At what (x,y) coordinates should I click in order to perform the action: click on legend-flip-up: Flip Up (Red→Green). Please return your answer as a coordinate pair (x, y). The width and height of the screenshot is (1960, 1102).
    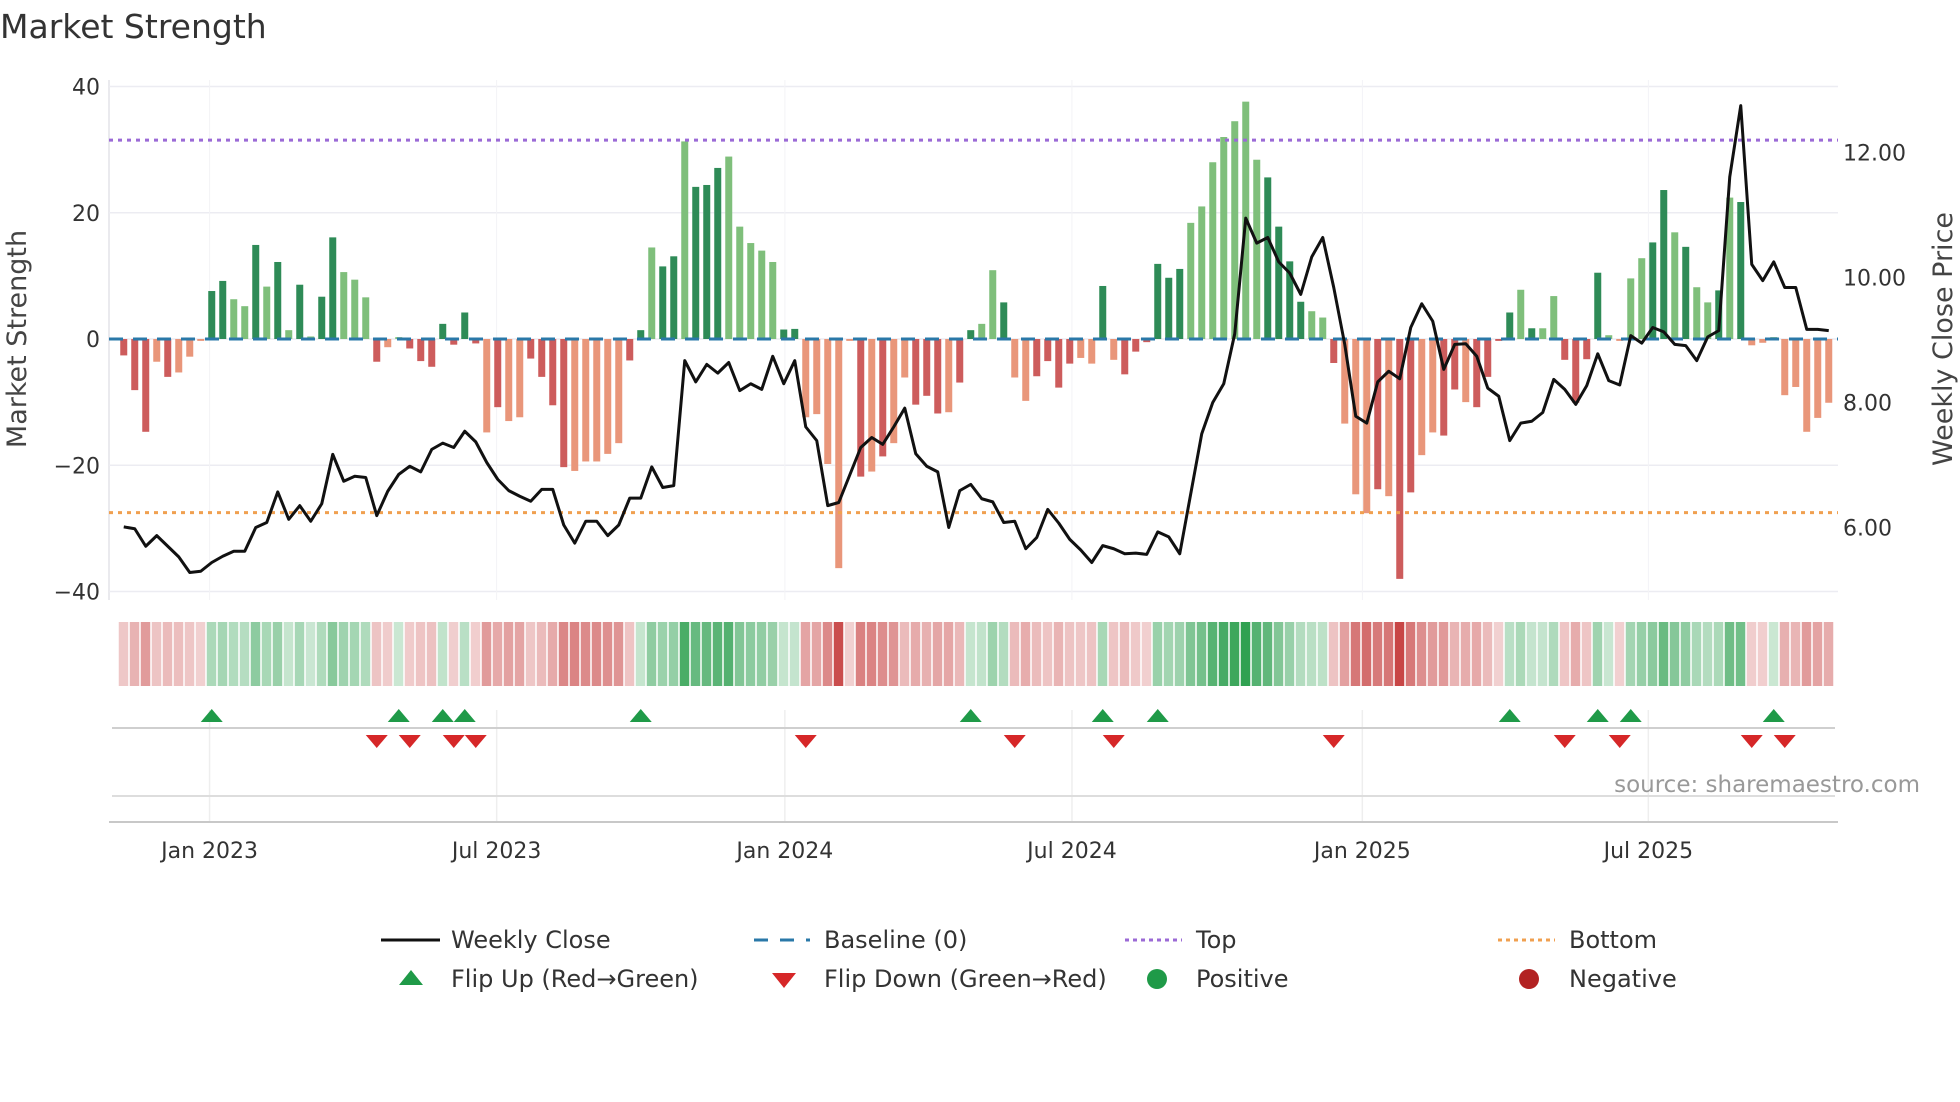
    Looking at the image, I should click on (575, 979).